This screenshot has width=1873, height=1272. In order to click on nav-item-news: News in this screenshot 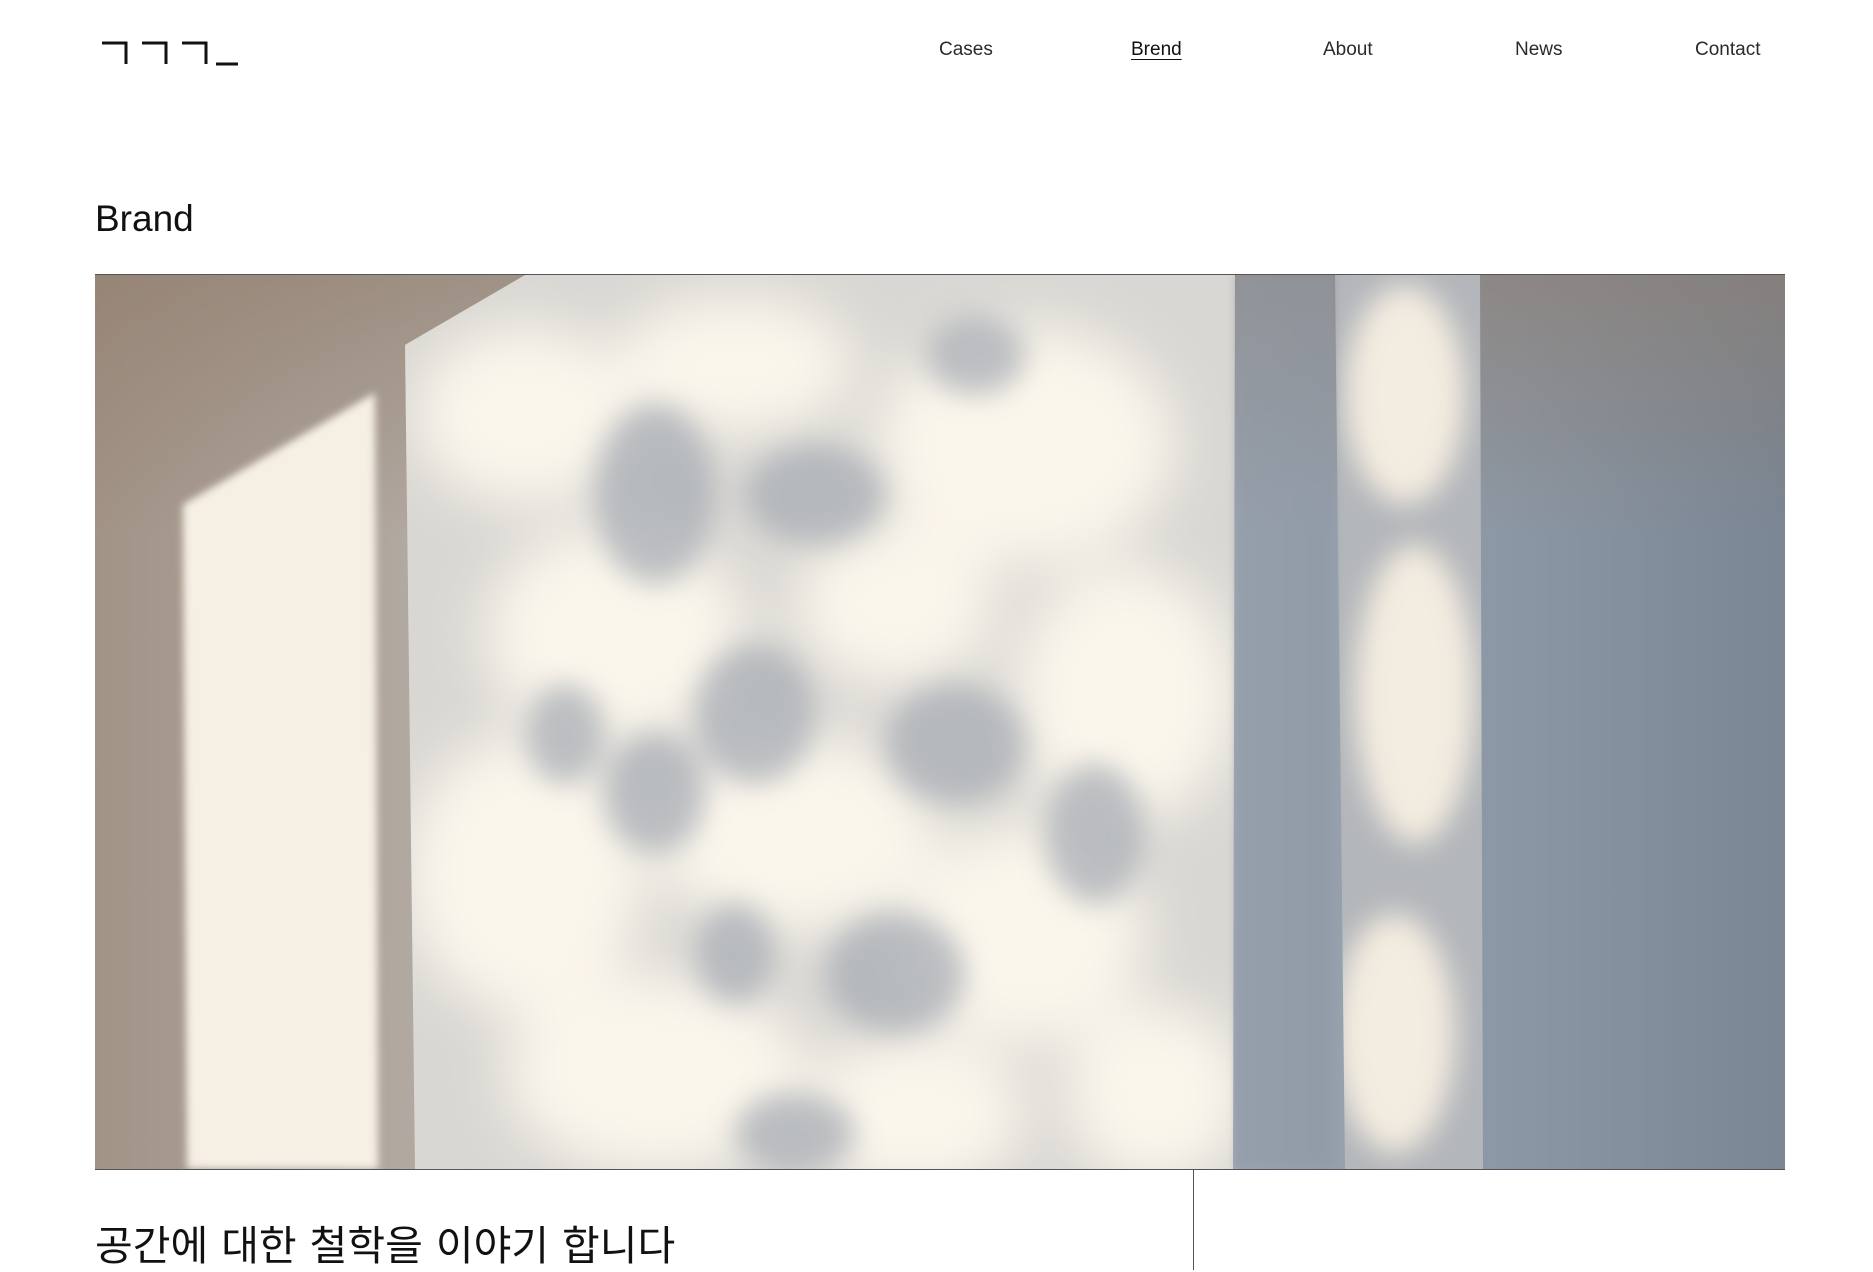, I will do `click(1539, 50)`.